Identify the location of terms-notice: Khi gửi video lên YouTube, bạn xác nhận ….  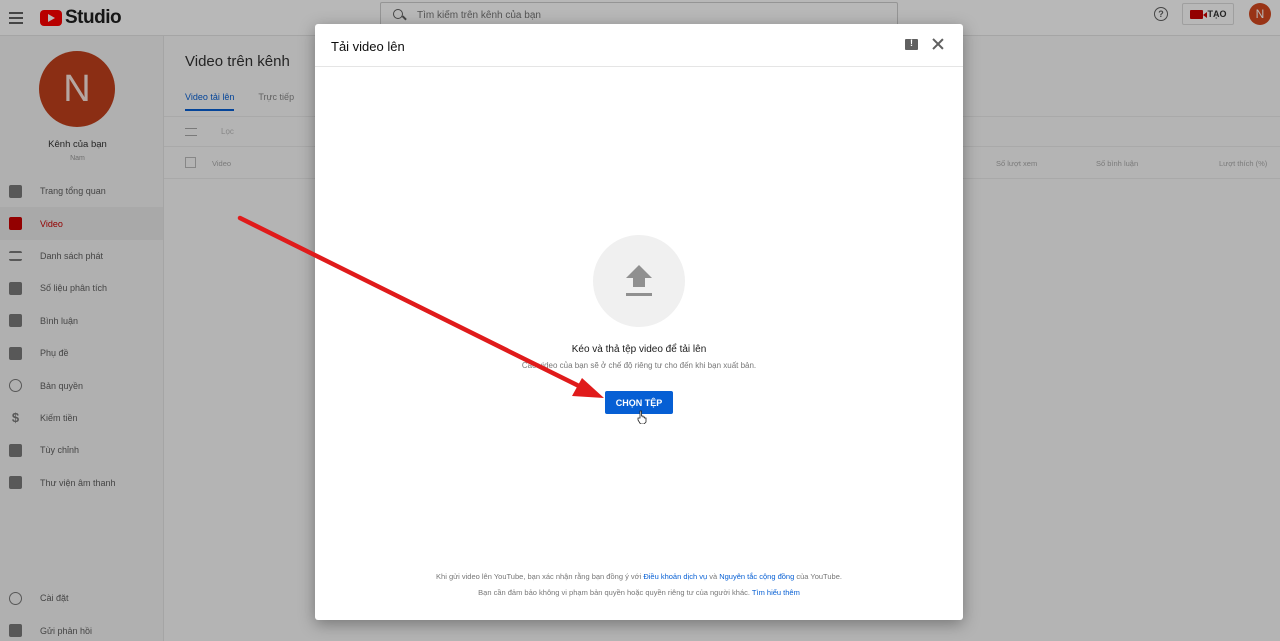
(639, 576).